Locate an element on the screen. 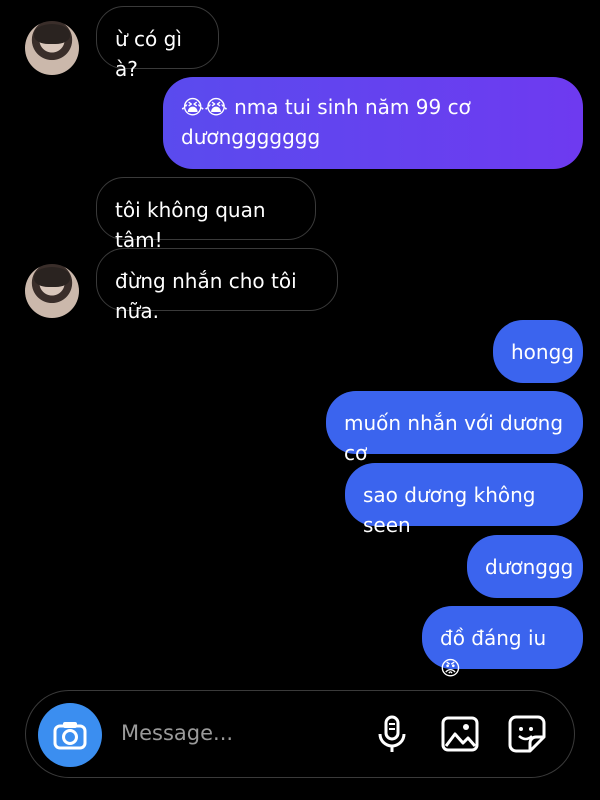 Image resolution: width=600 pixels, height=800 pixels. incoming-message: tôi không quan tâm! is located at coordinates (206, 214).